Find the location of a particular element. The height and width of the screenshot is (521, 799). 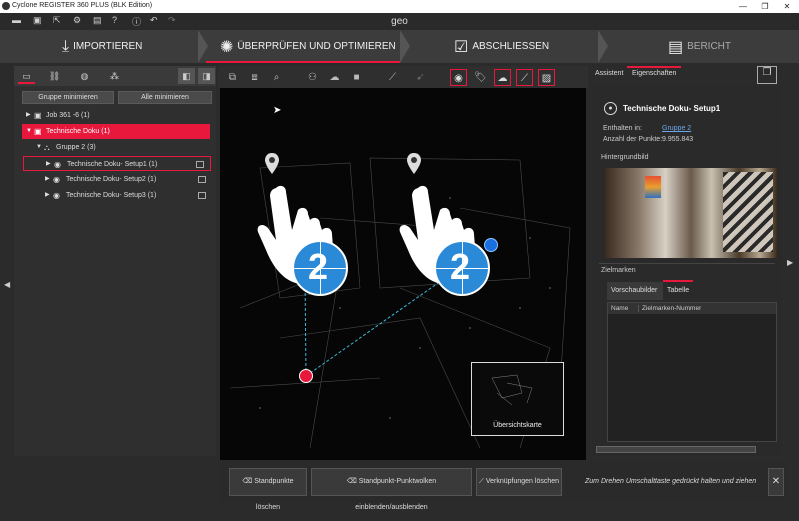

view-mode-icon: ◧ is located at coordinates (186, 76).